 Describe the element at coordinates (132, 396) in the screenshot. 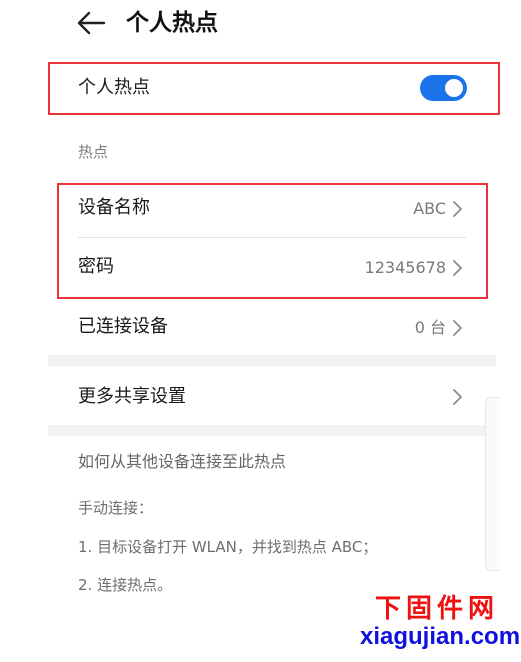

I see `more-sharing-label: 更多共享设置` at that location.